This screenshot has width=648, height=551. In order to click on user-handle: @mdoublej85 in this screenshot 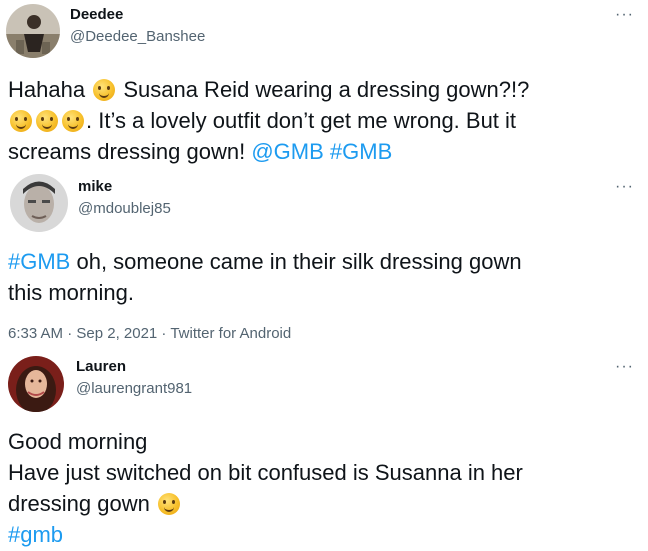, I will do `click(124, 208)`.